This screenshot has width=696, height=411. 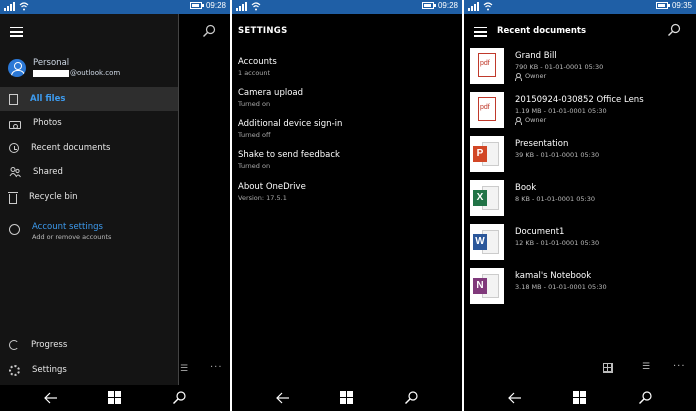 I want to click on drawer-item-photos: Photos, so click(x=89, y=123).